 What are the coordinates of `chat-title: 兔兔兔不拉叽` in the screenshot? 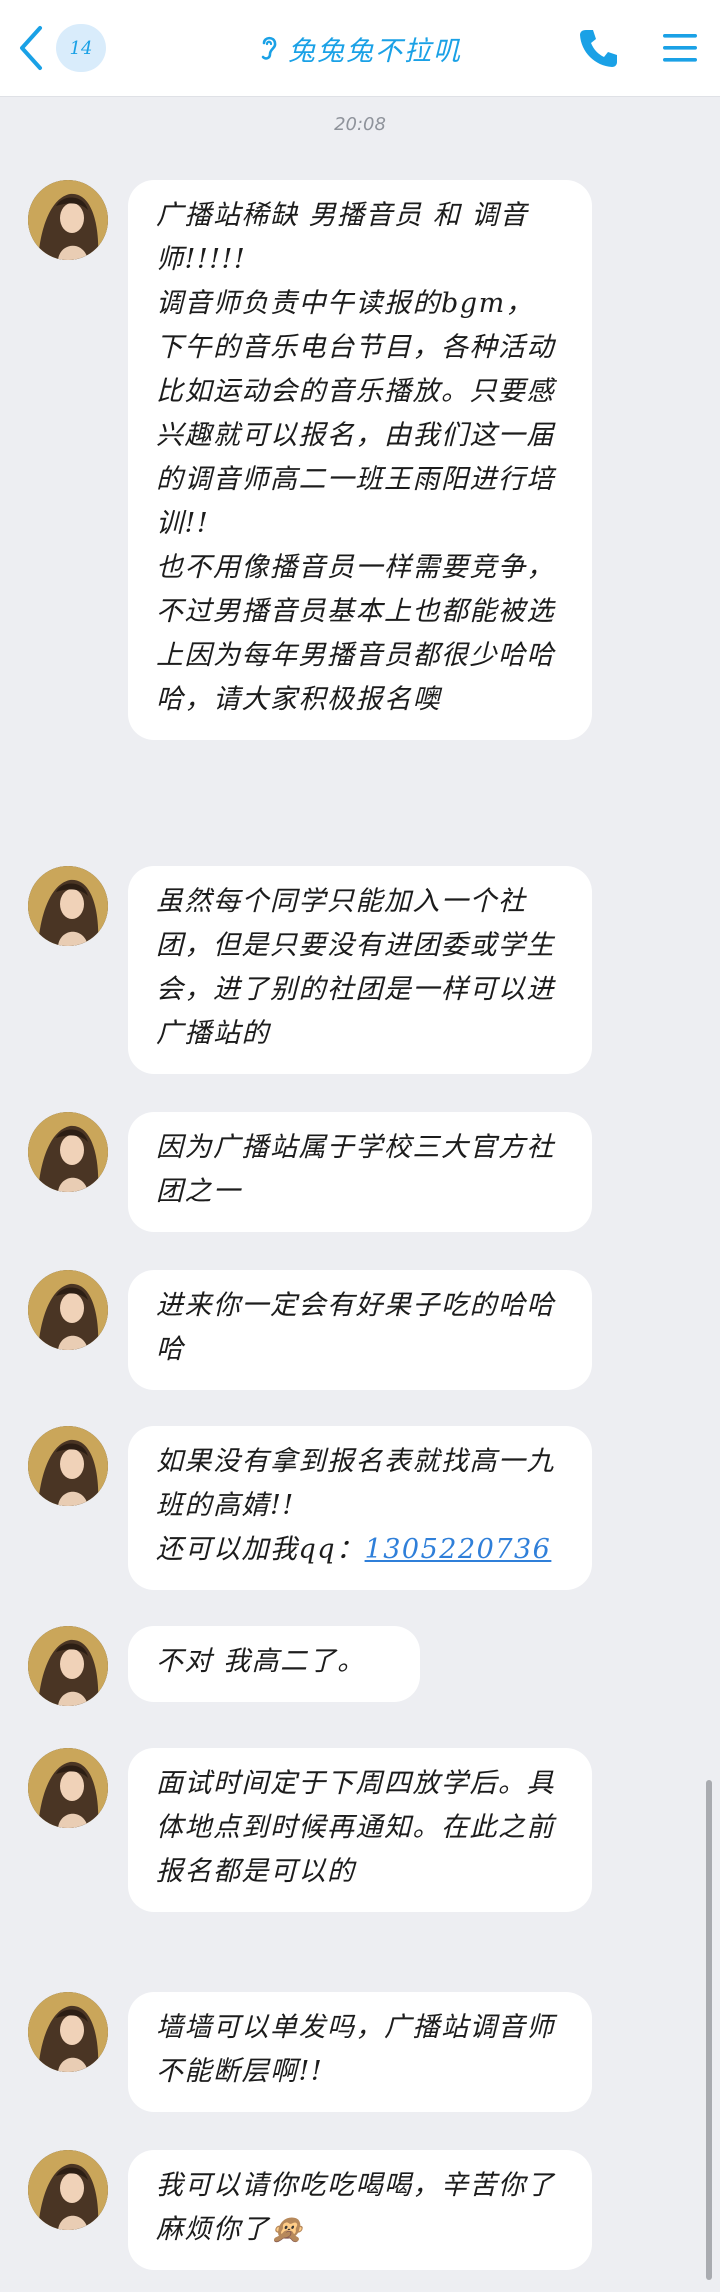 It's located at (375, 51).